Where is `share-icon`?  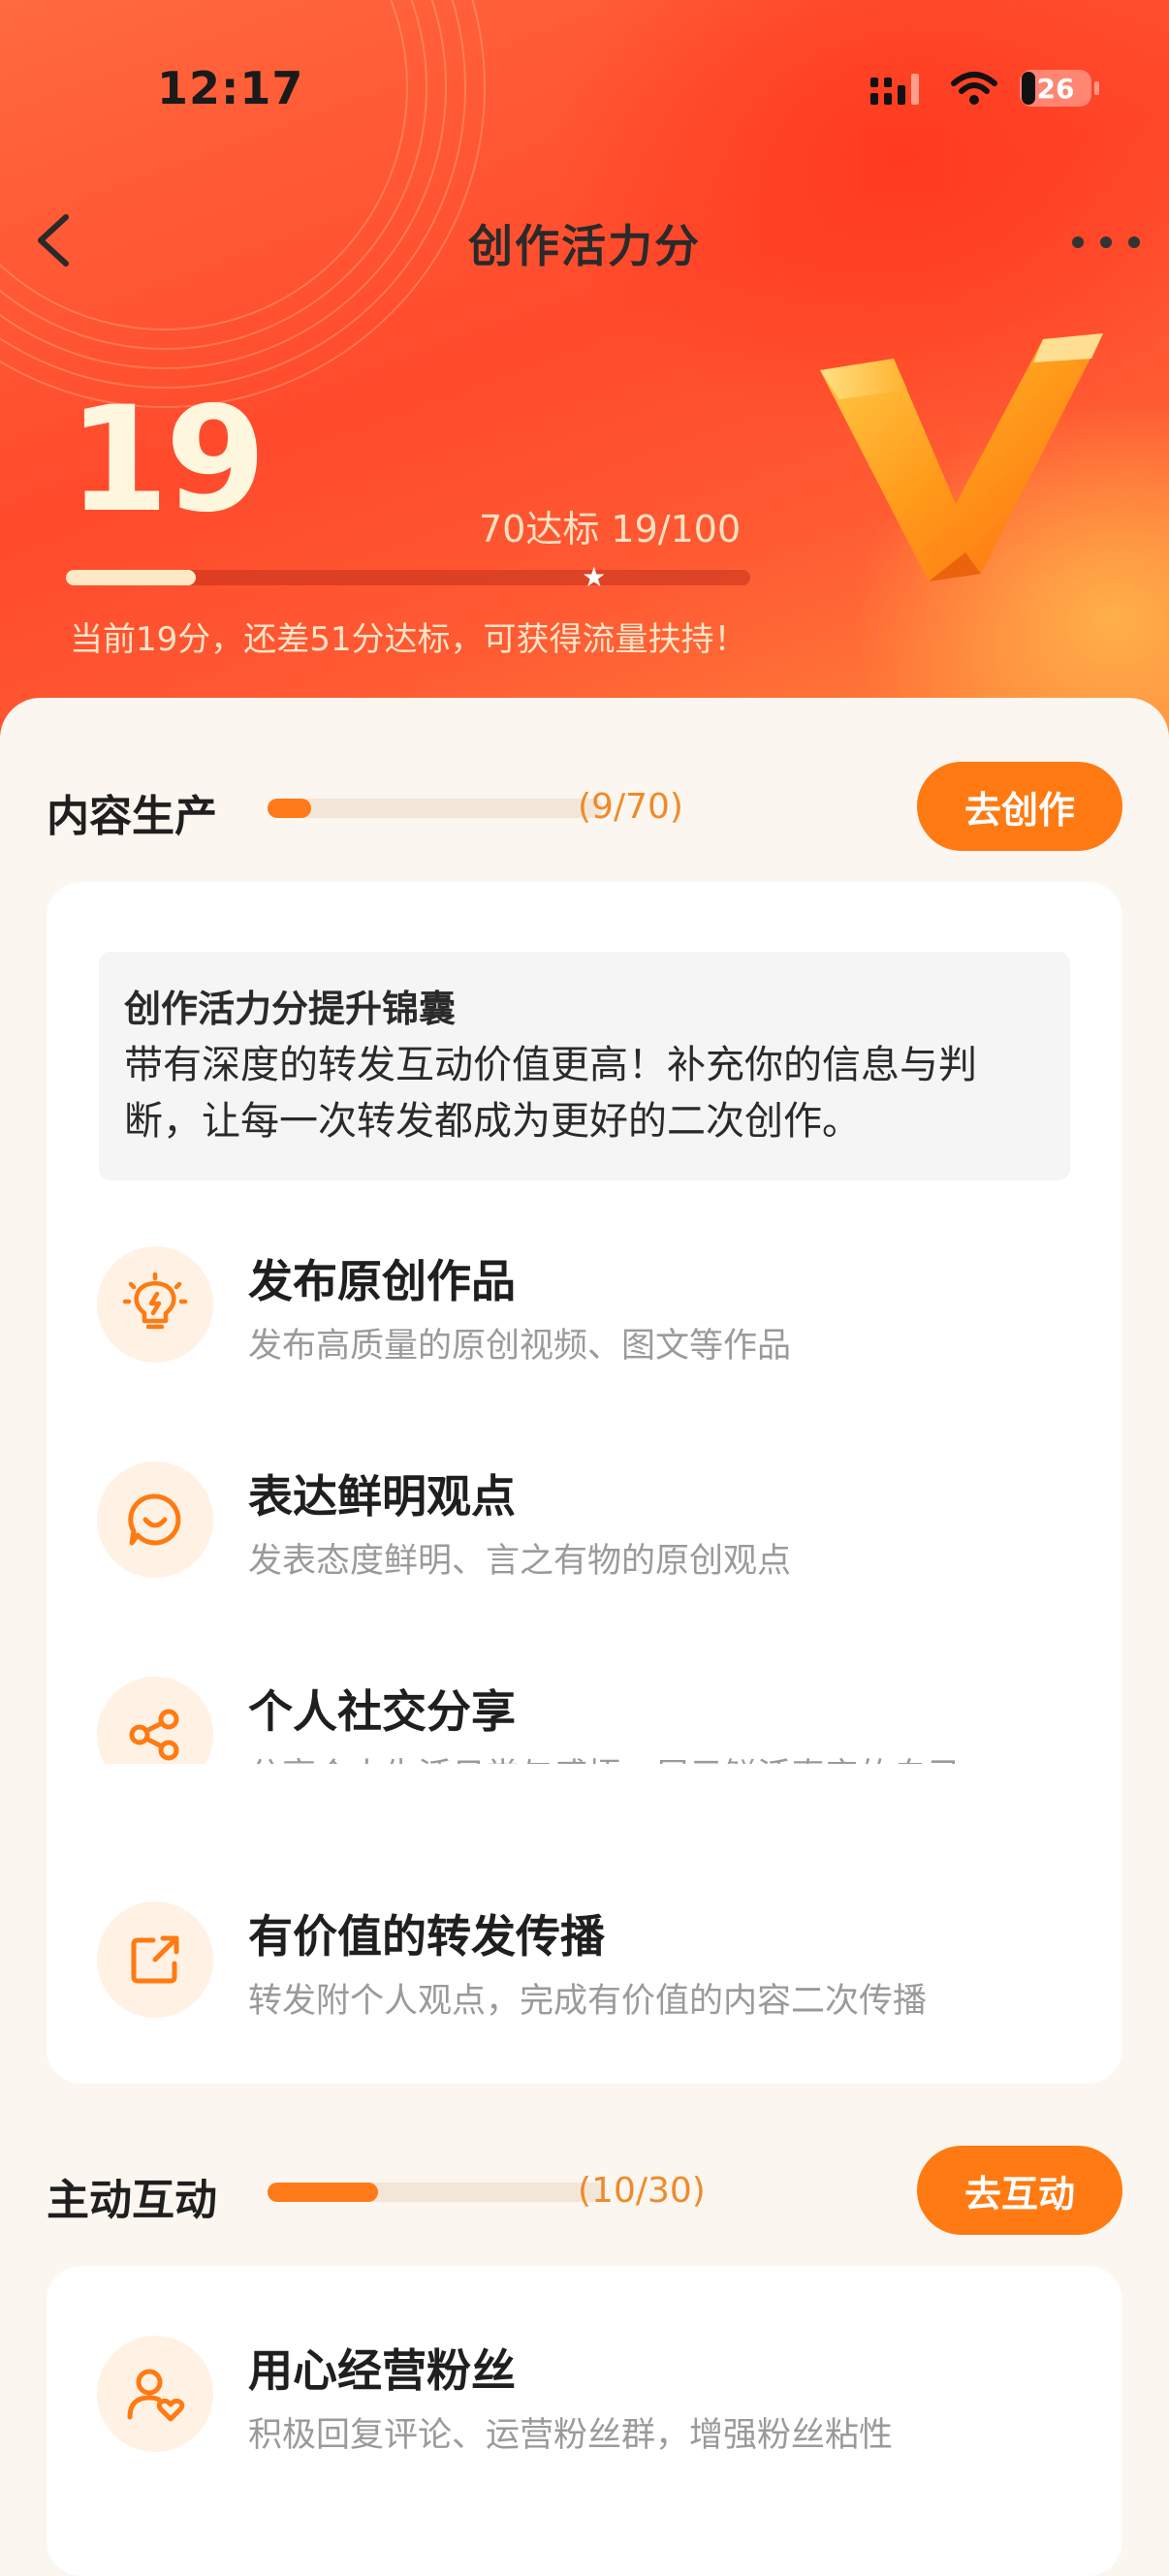
share-icon is located at coordinates (154, 1735).